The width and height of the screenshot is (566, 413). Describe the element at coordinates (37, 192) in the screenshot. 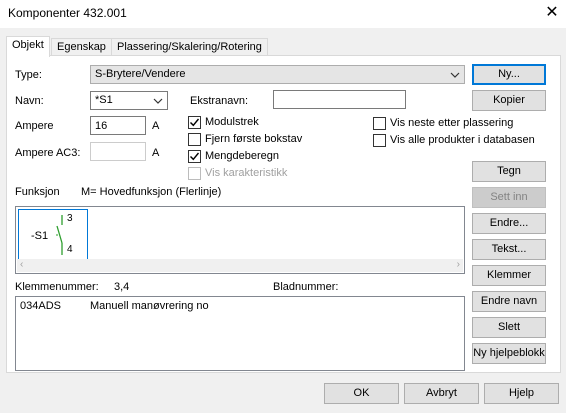

I see `funksjon-label: Funksjon` at that location.